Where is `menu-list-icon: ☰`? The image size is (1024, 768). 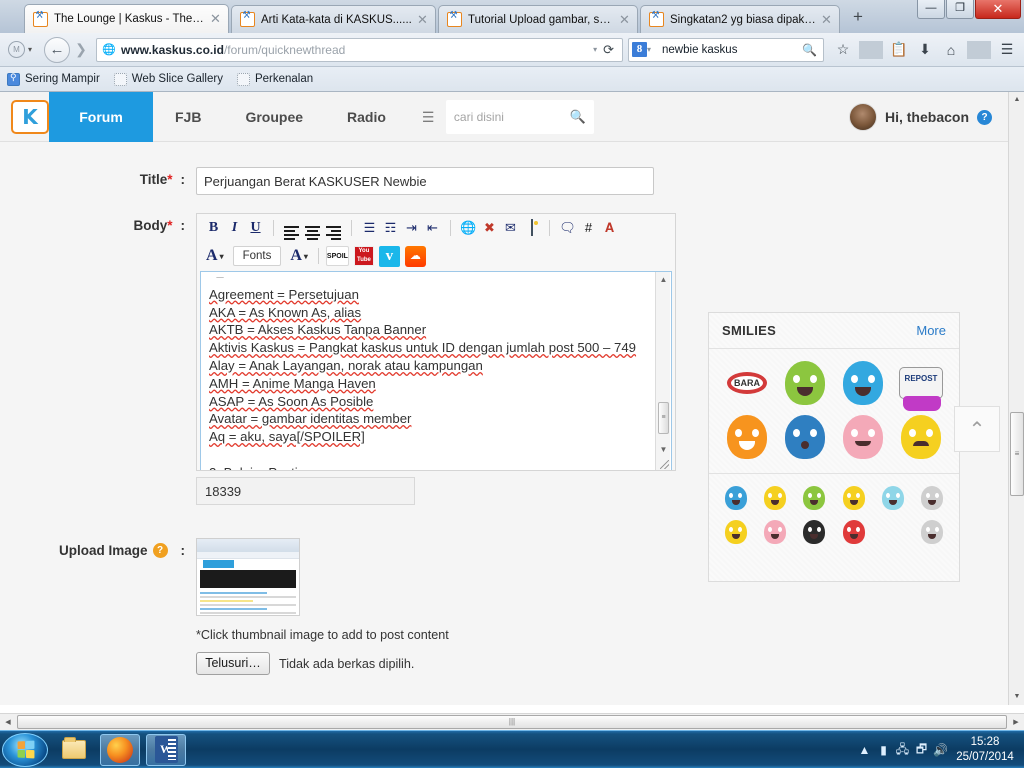 menu-list-icon: ☰ is located at coordinates (432, 117).